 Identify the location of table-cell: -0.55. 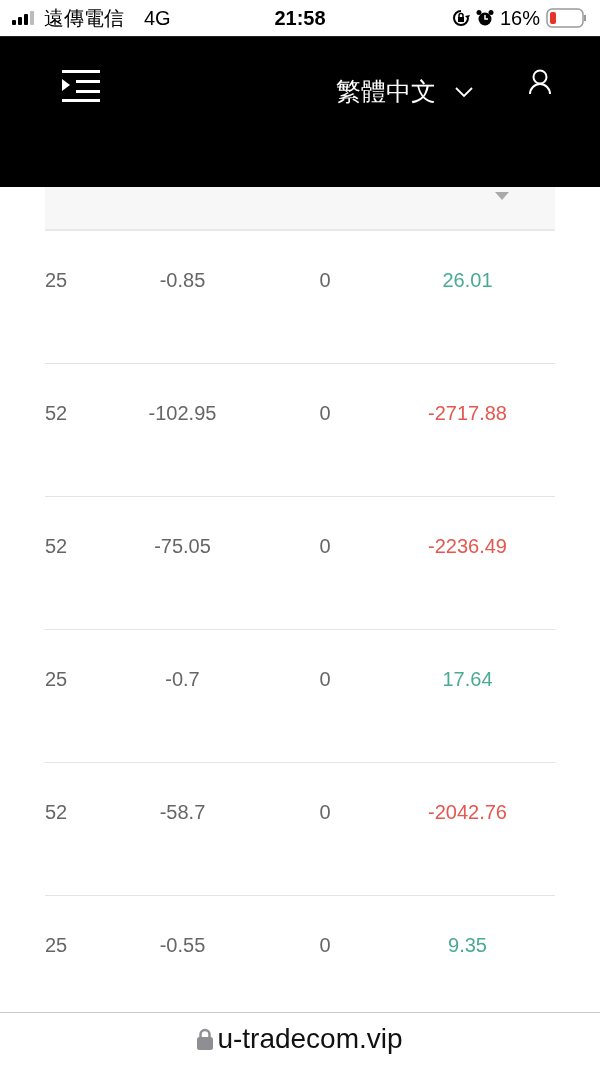
(182, 945).